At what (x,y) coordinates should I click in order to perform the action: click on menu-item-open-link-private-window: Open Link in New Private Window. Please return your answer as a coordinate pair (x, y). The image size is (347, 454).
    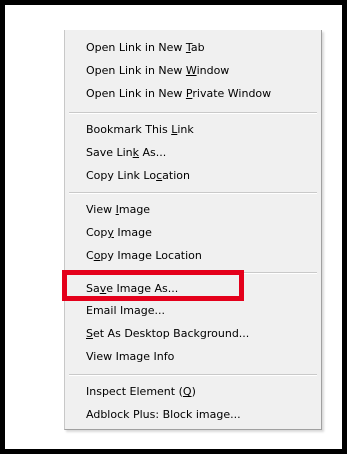
    Looking at the image, I should click on (193, 94).